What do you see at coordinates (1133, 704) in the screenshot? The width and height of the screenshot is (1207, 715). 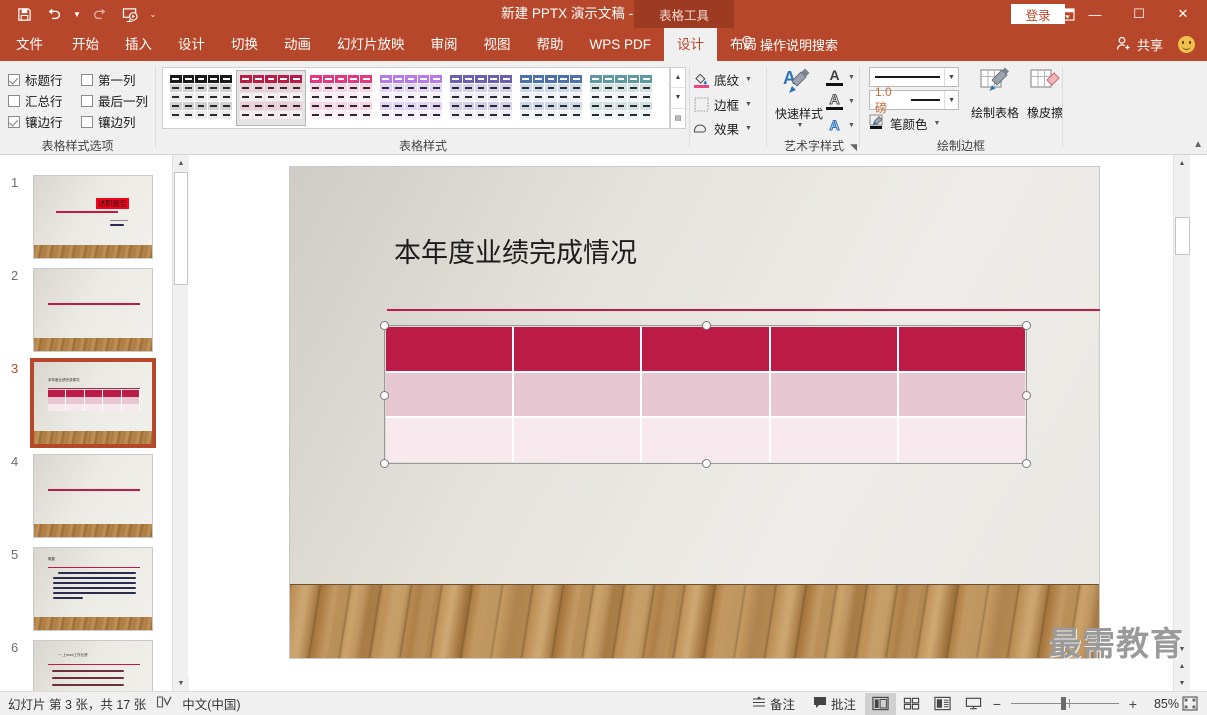 I see `zoom-in-button: +` at bounding box center [1133, 704].